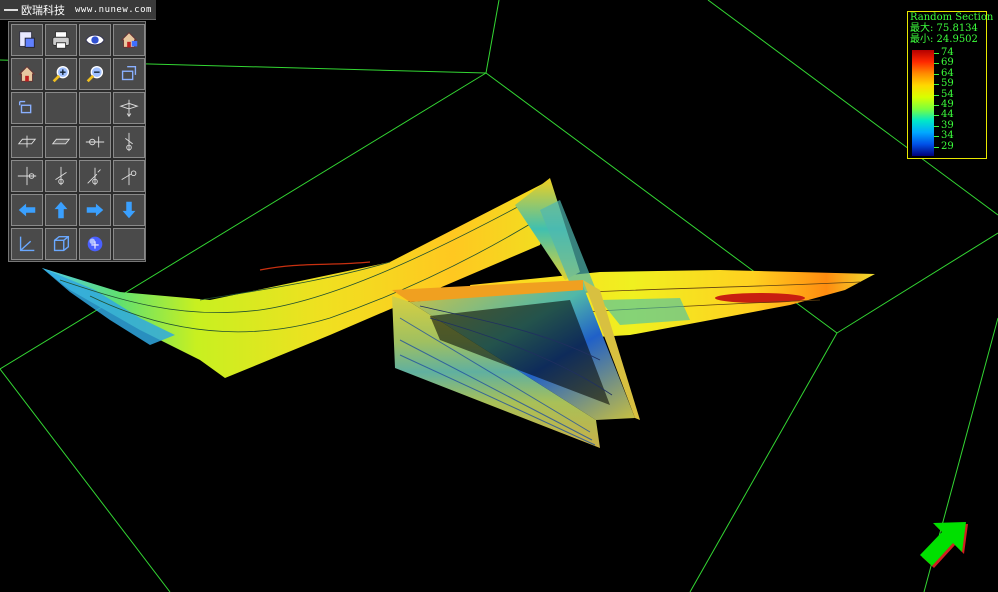  I want to click on print-icon, so click(61, 40).